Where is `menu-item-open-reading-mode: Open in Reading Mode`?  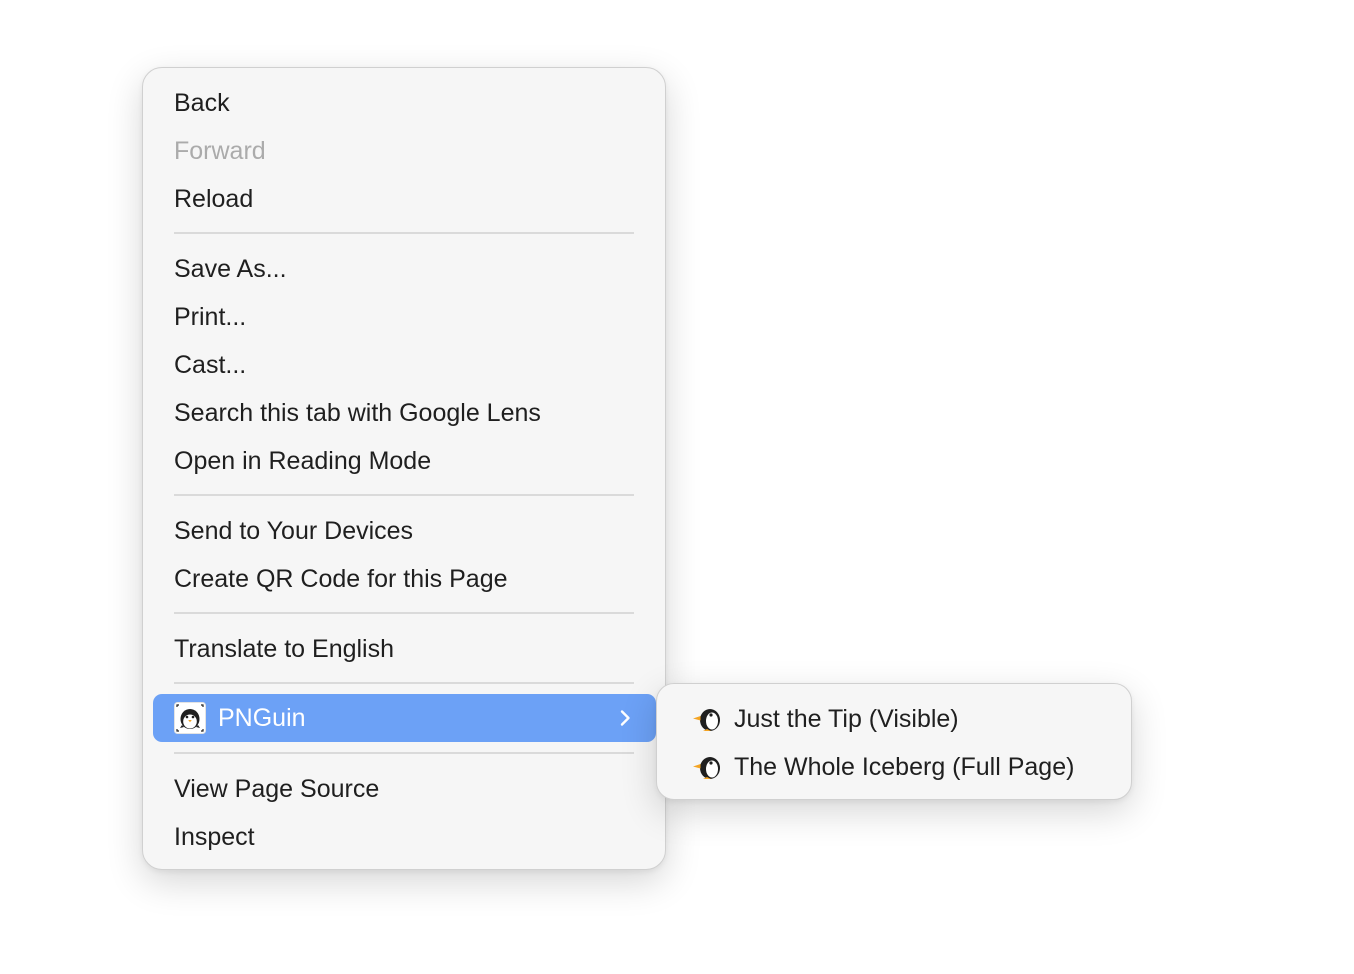 menu-item-open-reading-mode: Open in Reading Mode is located at coordinates (404, 461).